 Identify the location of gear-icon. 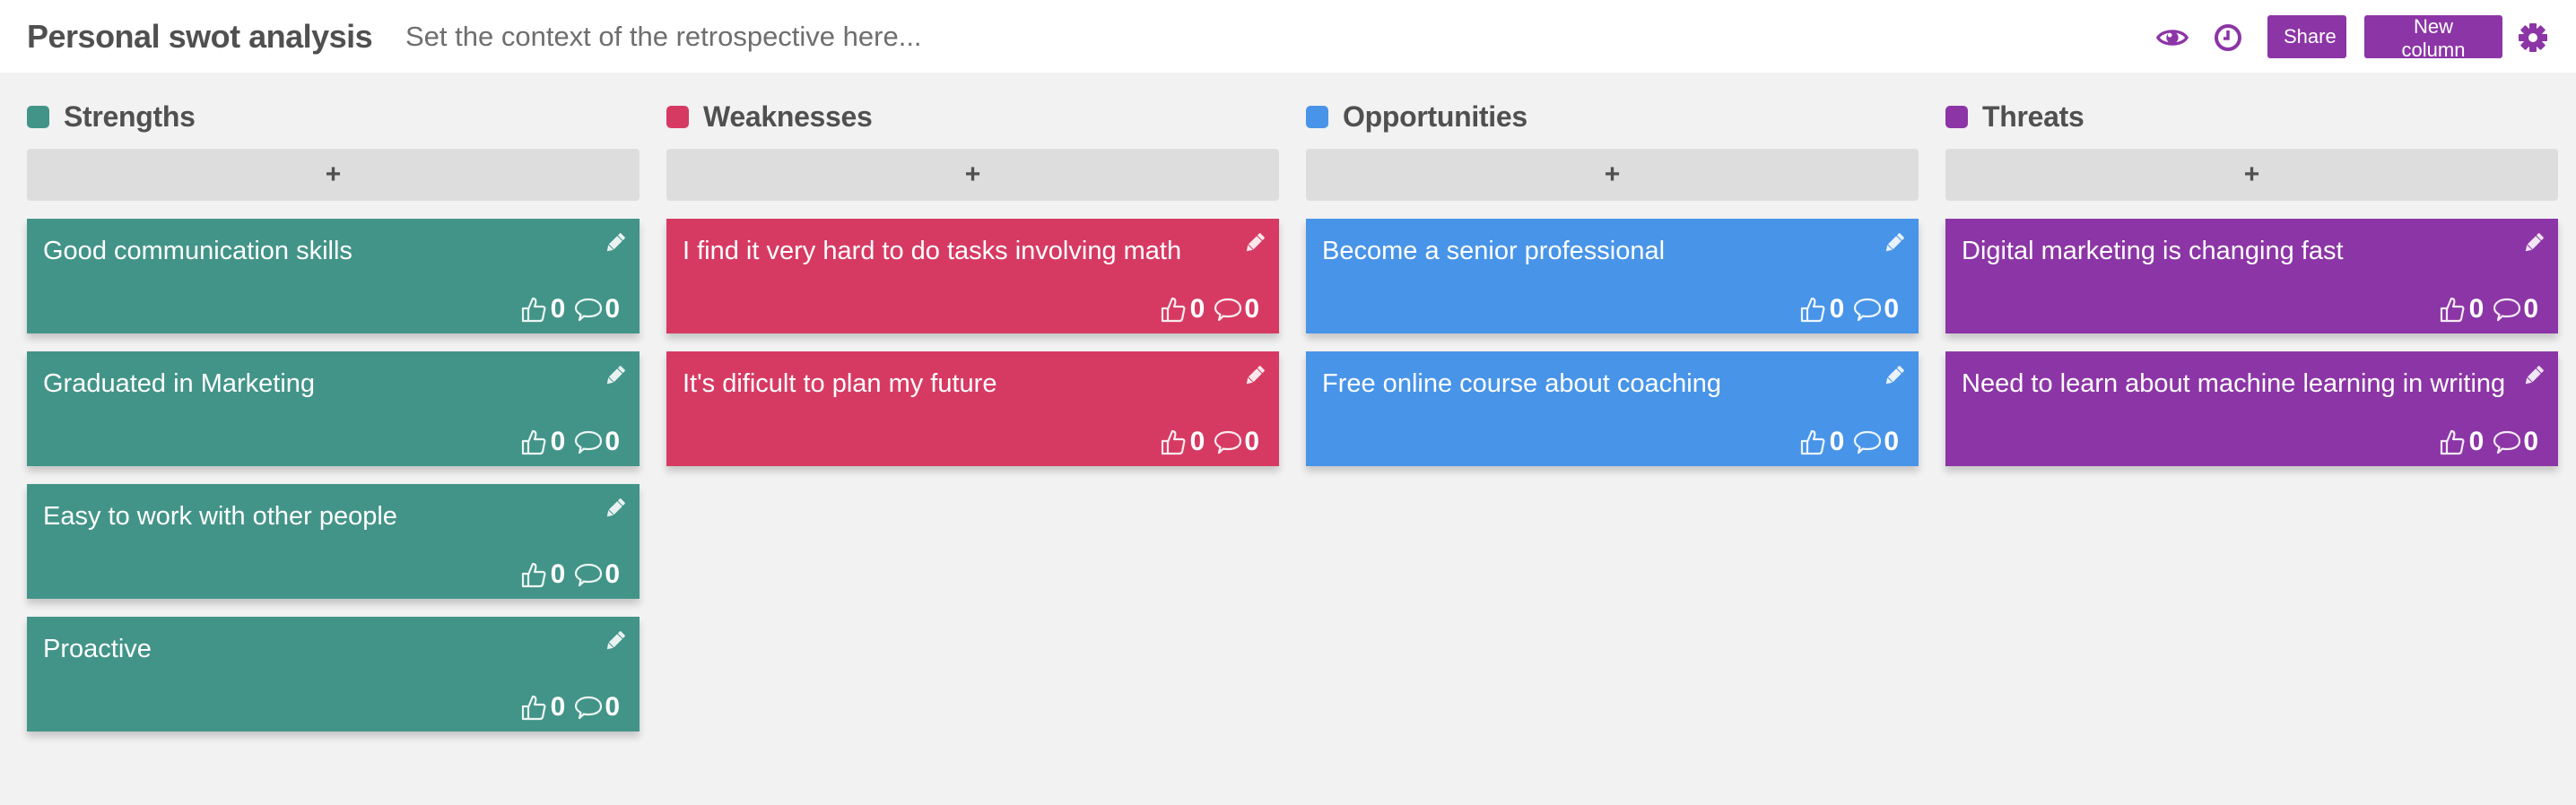
(2533, 38).